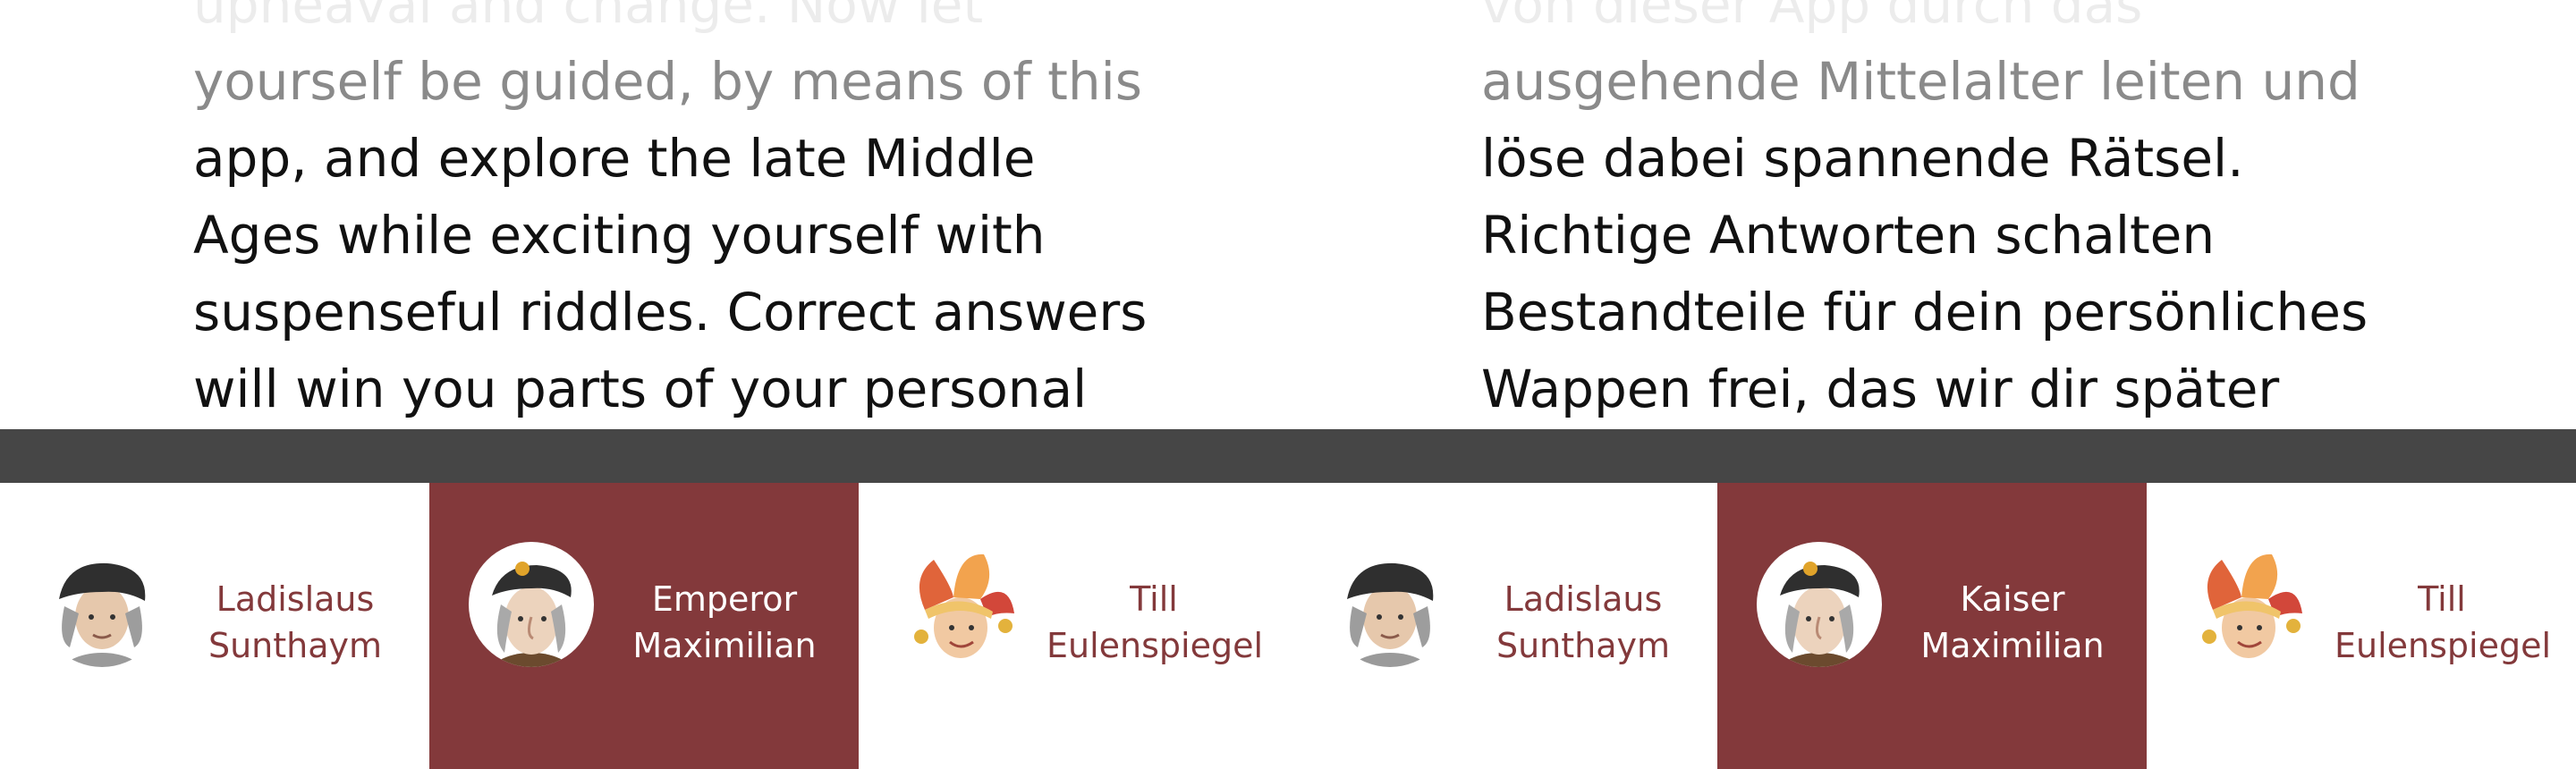 Image resolution: width=2576 pixels, height=769 pixels. I want to click on character-tab-emperor-maximilian: Emperor Maximilian, so click(644, 626).